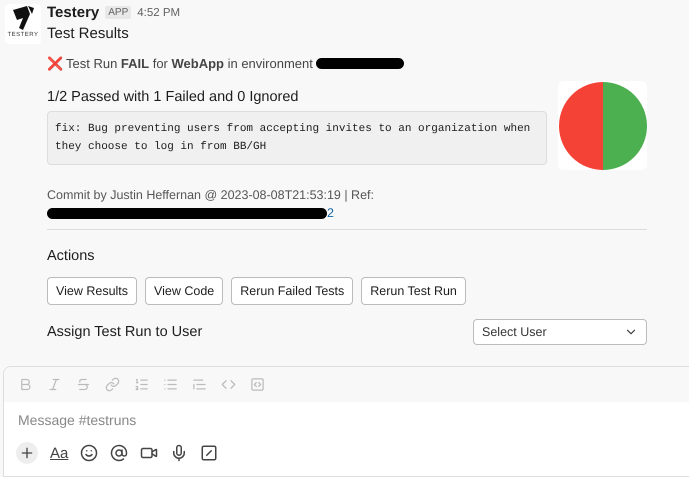  I want to click on strike-icon, so click(83, 384).